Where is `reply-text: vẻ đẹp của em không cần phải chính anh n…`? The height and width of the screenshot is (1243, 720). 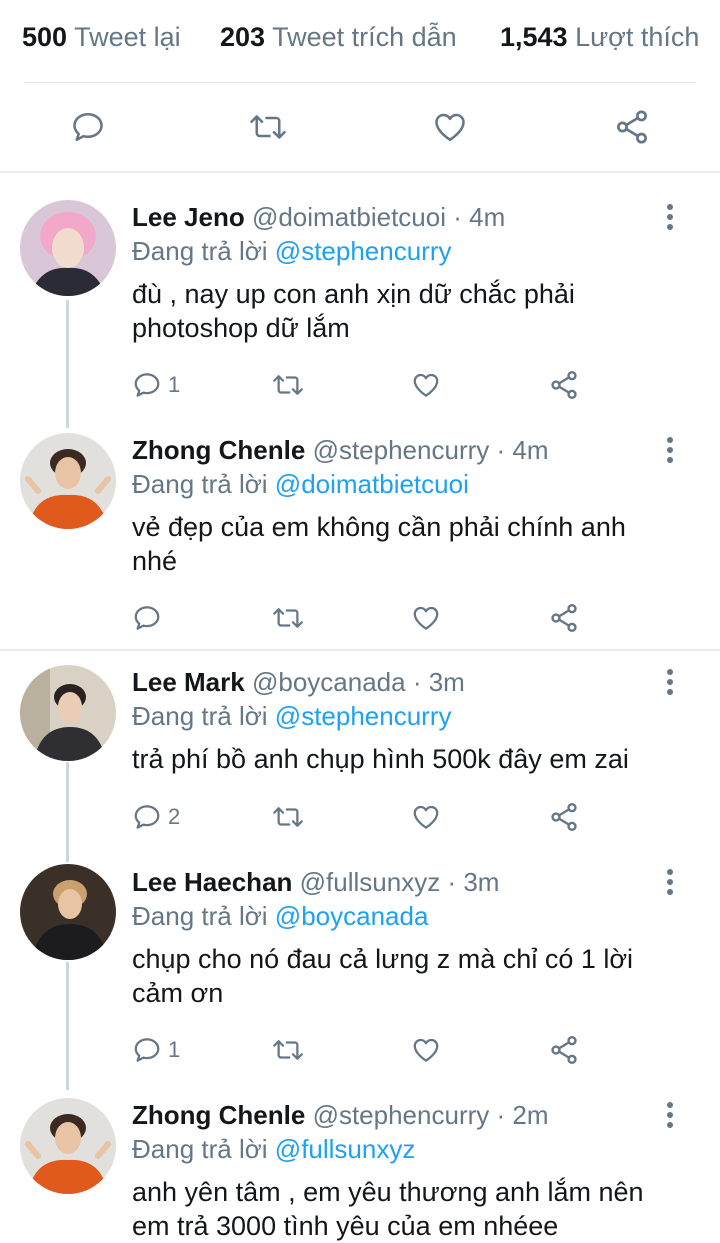 reply-text: vẻ đẹp của em không cần phải chính anh n… is located at coordinates (412, 544).